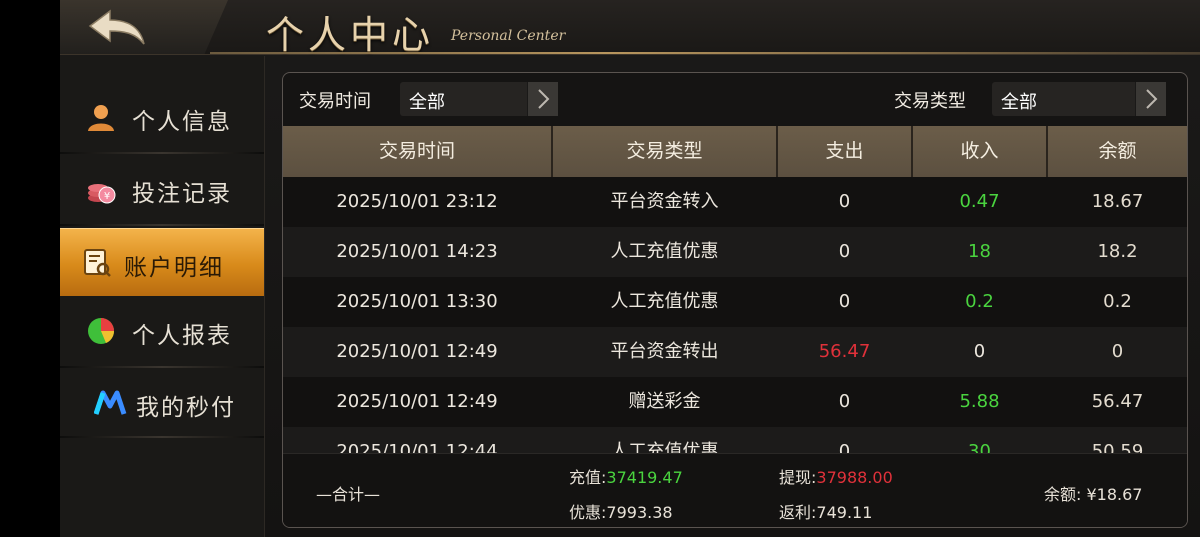  What do you see at coordinates (664, 351) in the screenshot?
I see `cell-type: 平台资金转出` at bounding box center [664, 351].